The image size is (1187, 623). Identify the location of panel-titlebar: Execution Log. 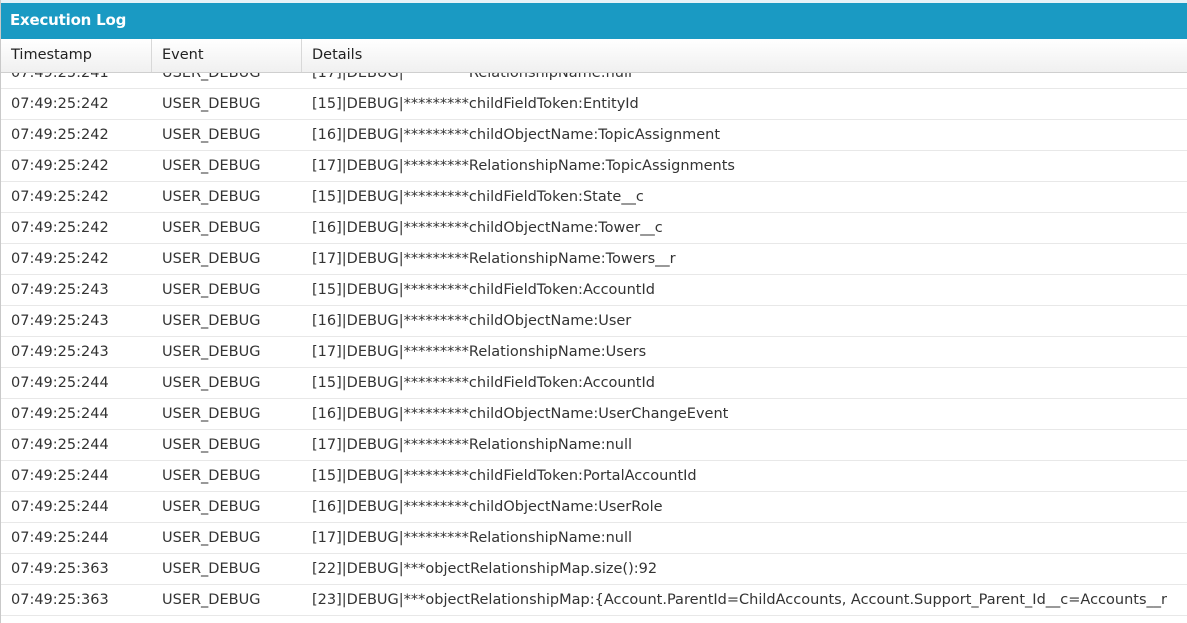
(594, 19).